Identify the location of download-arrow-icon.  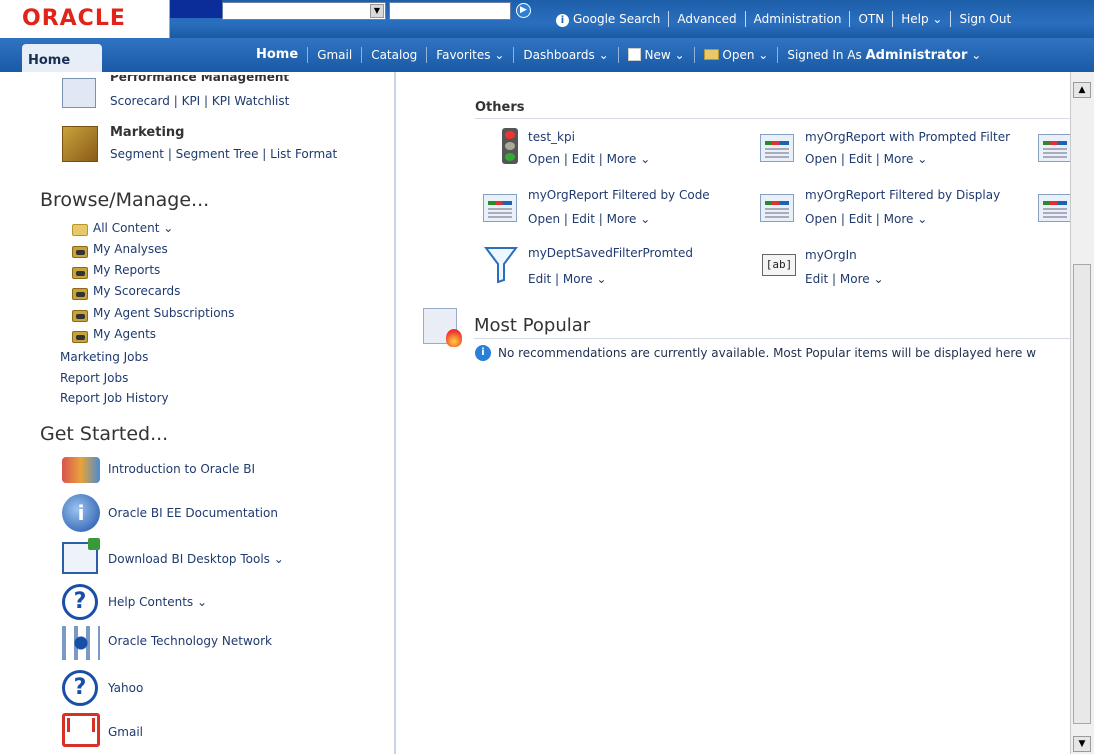
(94, 544).